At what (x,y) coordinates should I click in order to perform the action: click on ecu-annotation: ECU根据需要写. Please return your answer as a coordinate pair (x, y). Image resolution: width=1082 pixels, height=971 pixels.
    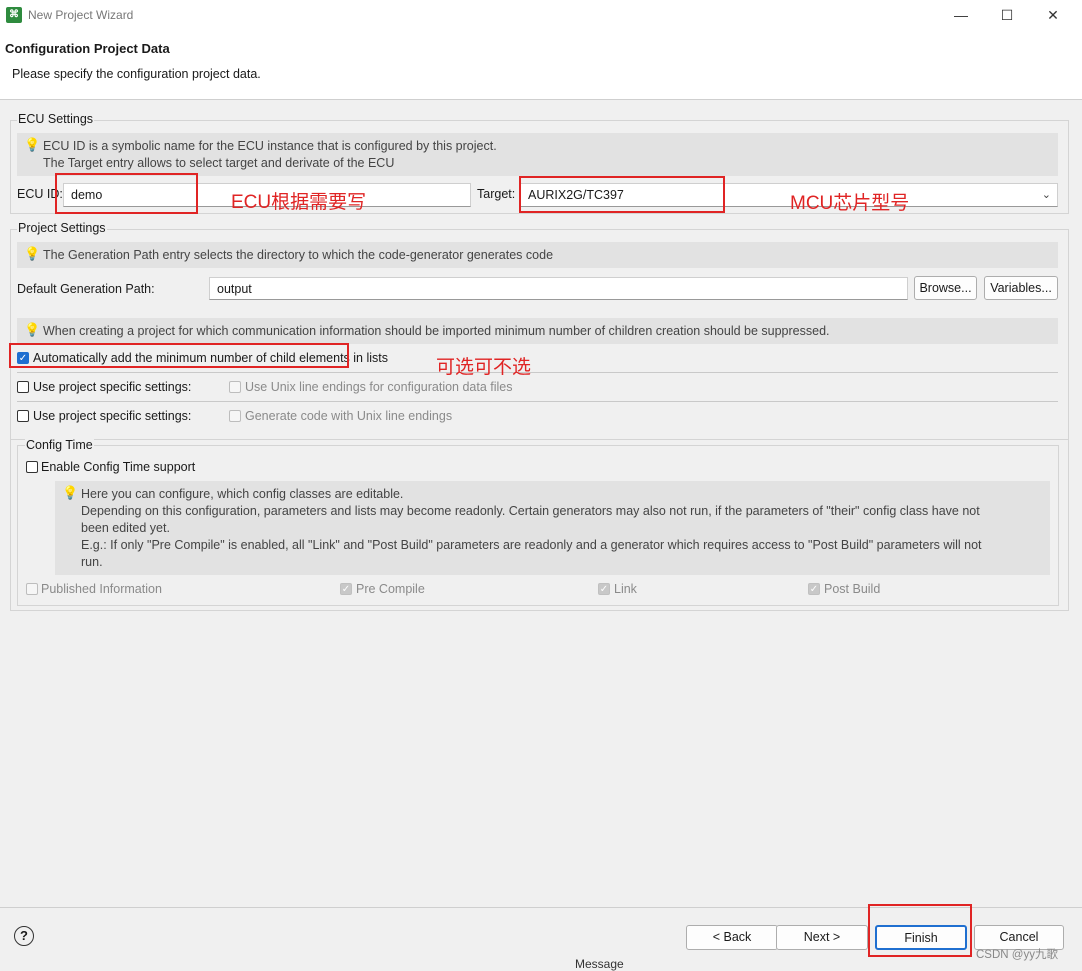
    Looking at the image, I should click on (299, 202).